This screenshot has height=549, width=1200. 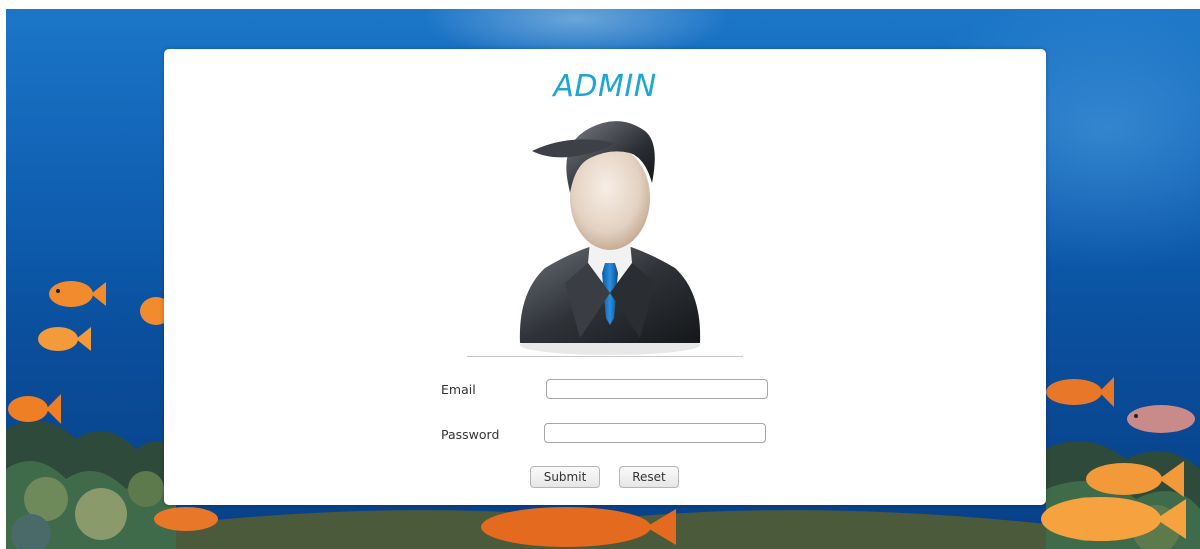 What do you see at coordinates (657, 389) in the screenshot?
I see `email-field` at bounding box center [657, 389].